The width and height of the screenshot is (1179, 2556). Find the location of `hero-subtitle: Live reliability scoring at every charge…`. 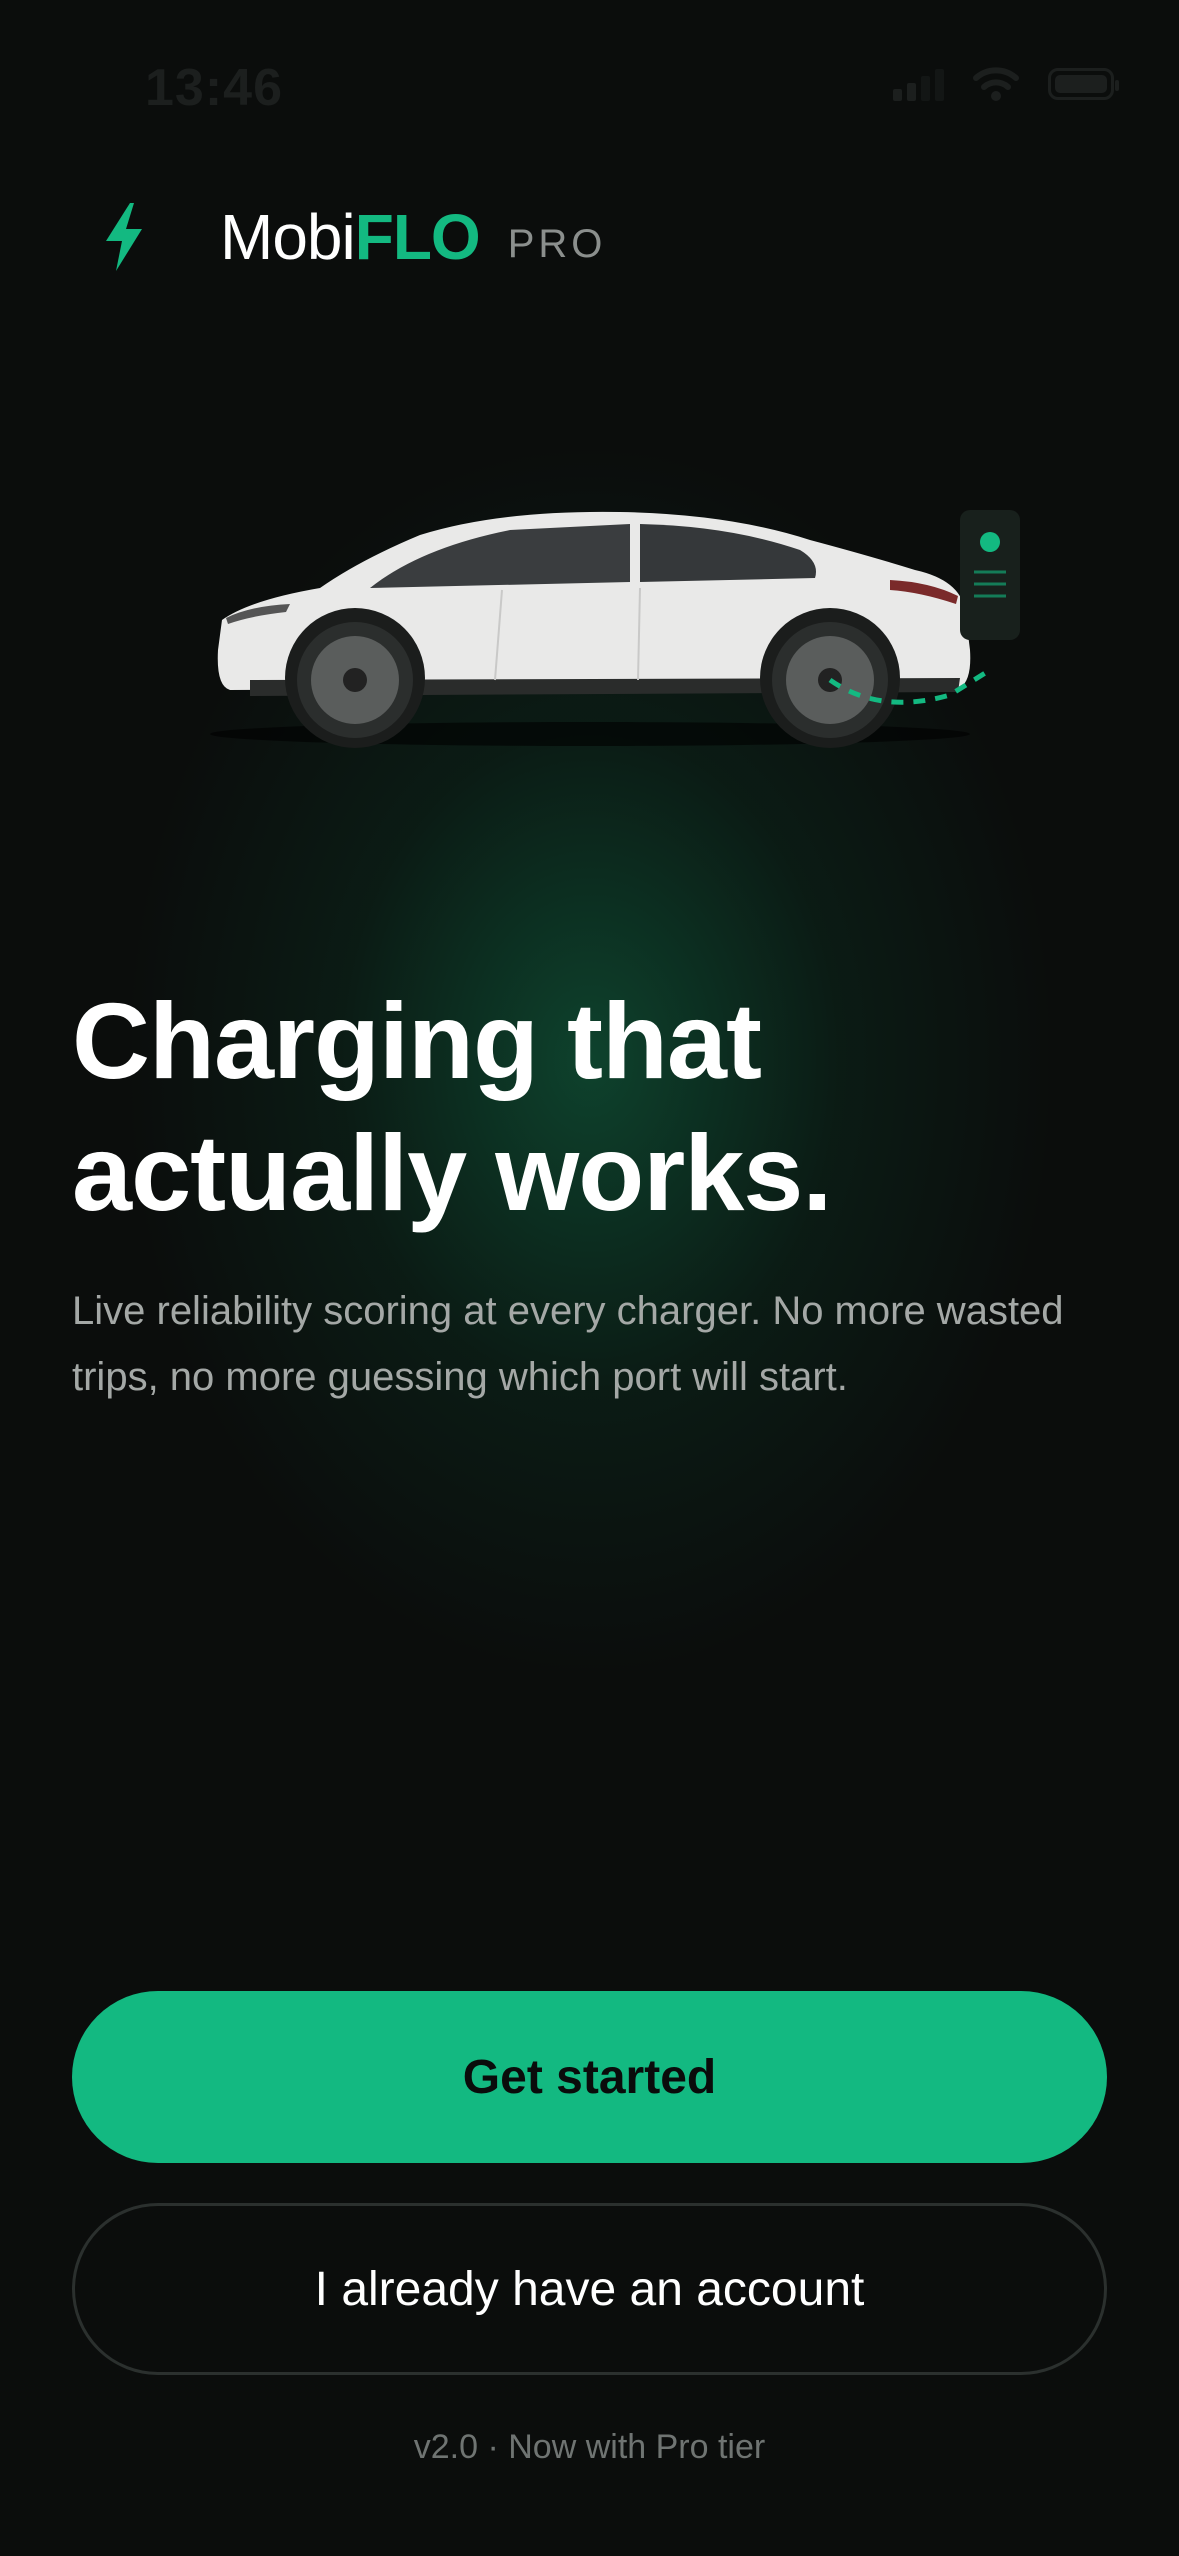

hero-subtitle: Live reliability scoring at every charge… is located at coordinates (568, 1344).